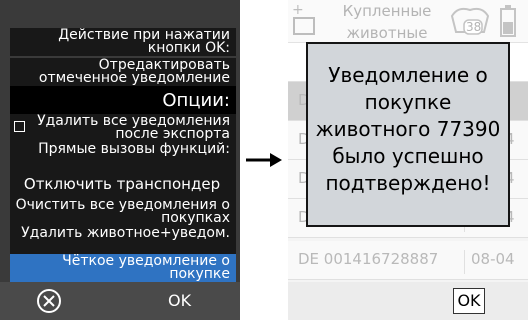  I want to click on row-animal-id: DE 001416728887, so click(368, 259).